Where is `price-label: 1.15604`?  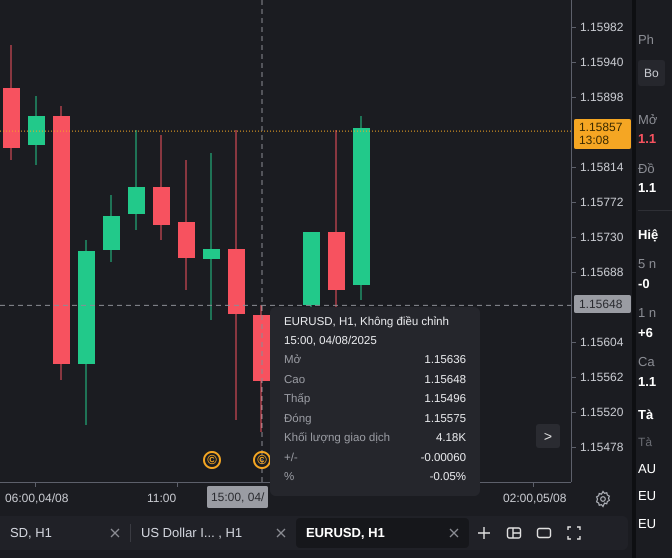 price-label: 1.15604 is located at coordinates (602, 341).